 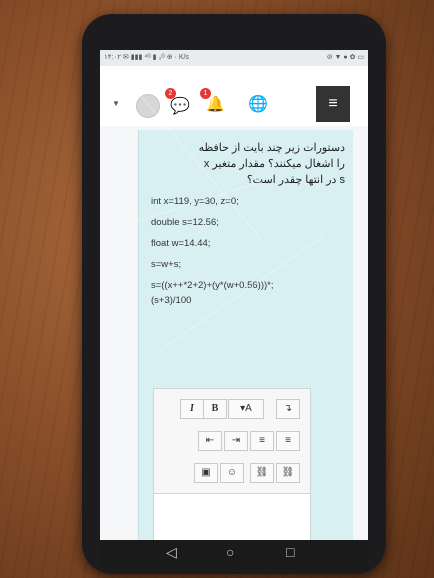 I want to click on messages-badge: 2, so click(x=170, y=93).